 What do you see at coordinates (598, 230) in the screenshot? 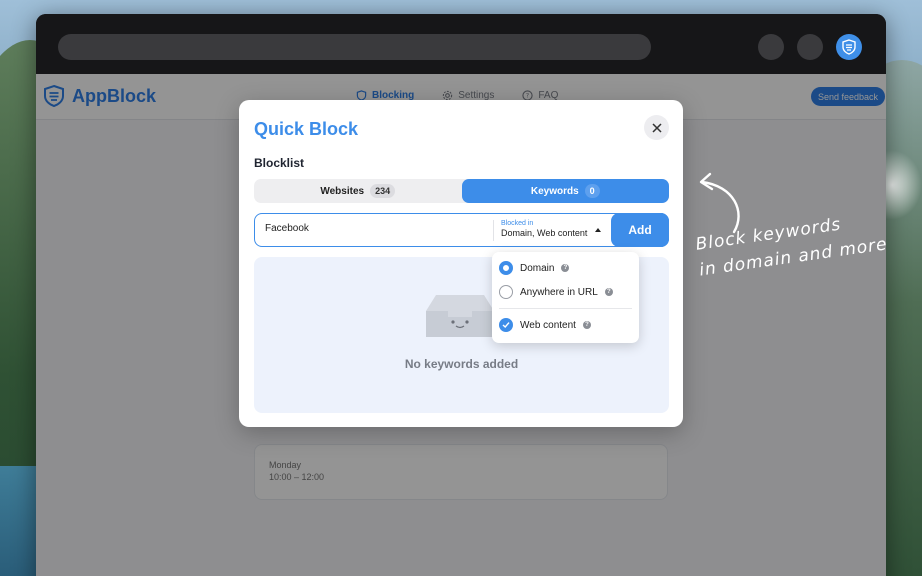
I see `caret-up-icon` at bounding box center [598, 230].